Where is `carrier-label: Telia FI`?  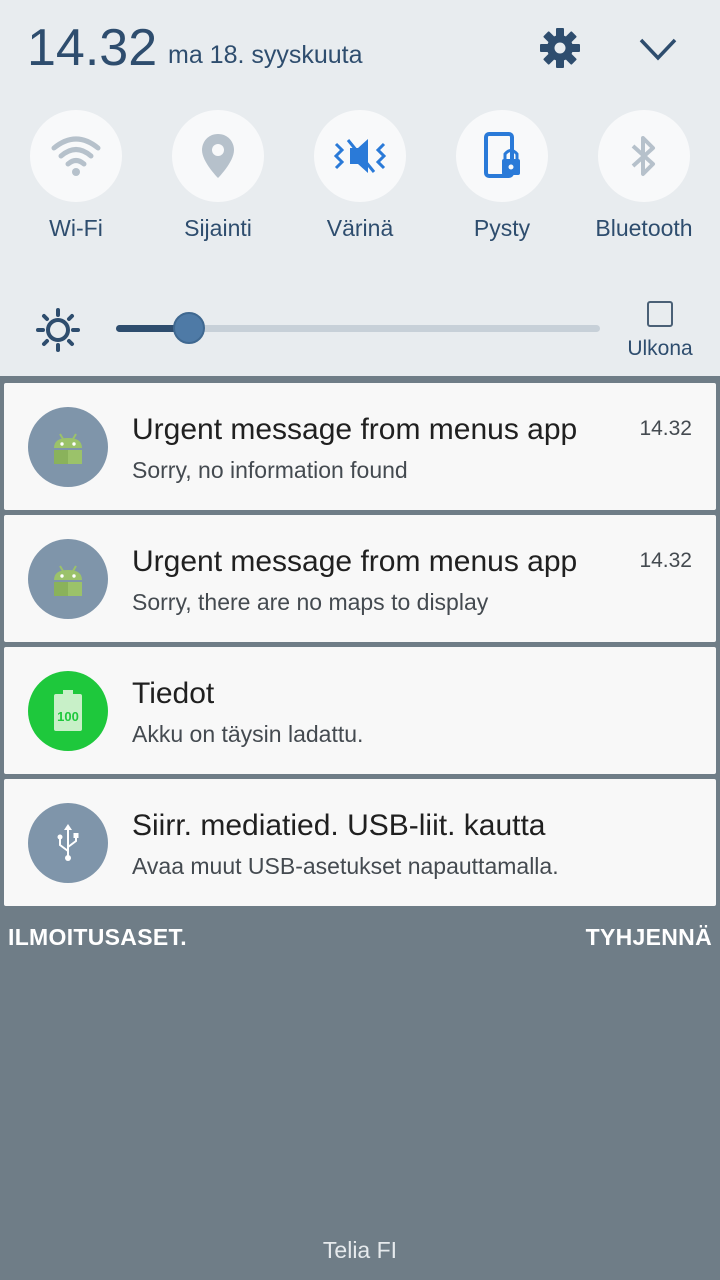
carrier-label: Telia FI is located at coordinates (360, 1250).